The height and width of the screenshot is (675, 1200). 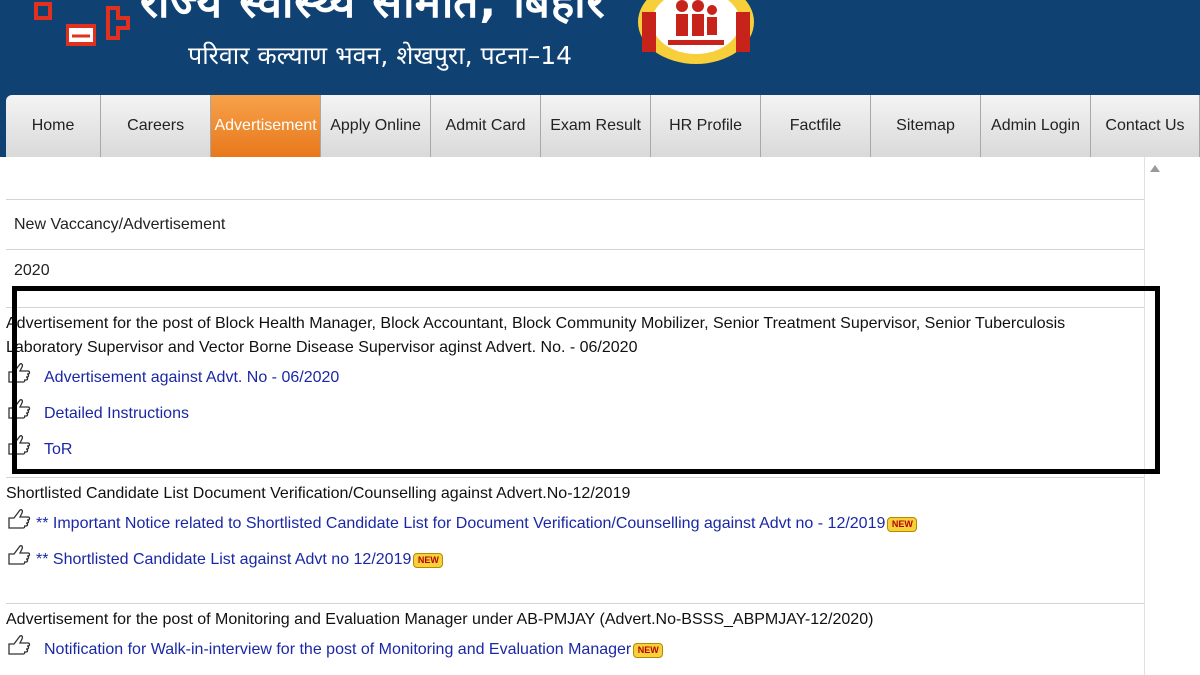 I want to click on year-heading: 2020, so click(x=575, y=268).